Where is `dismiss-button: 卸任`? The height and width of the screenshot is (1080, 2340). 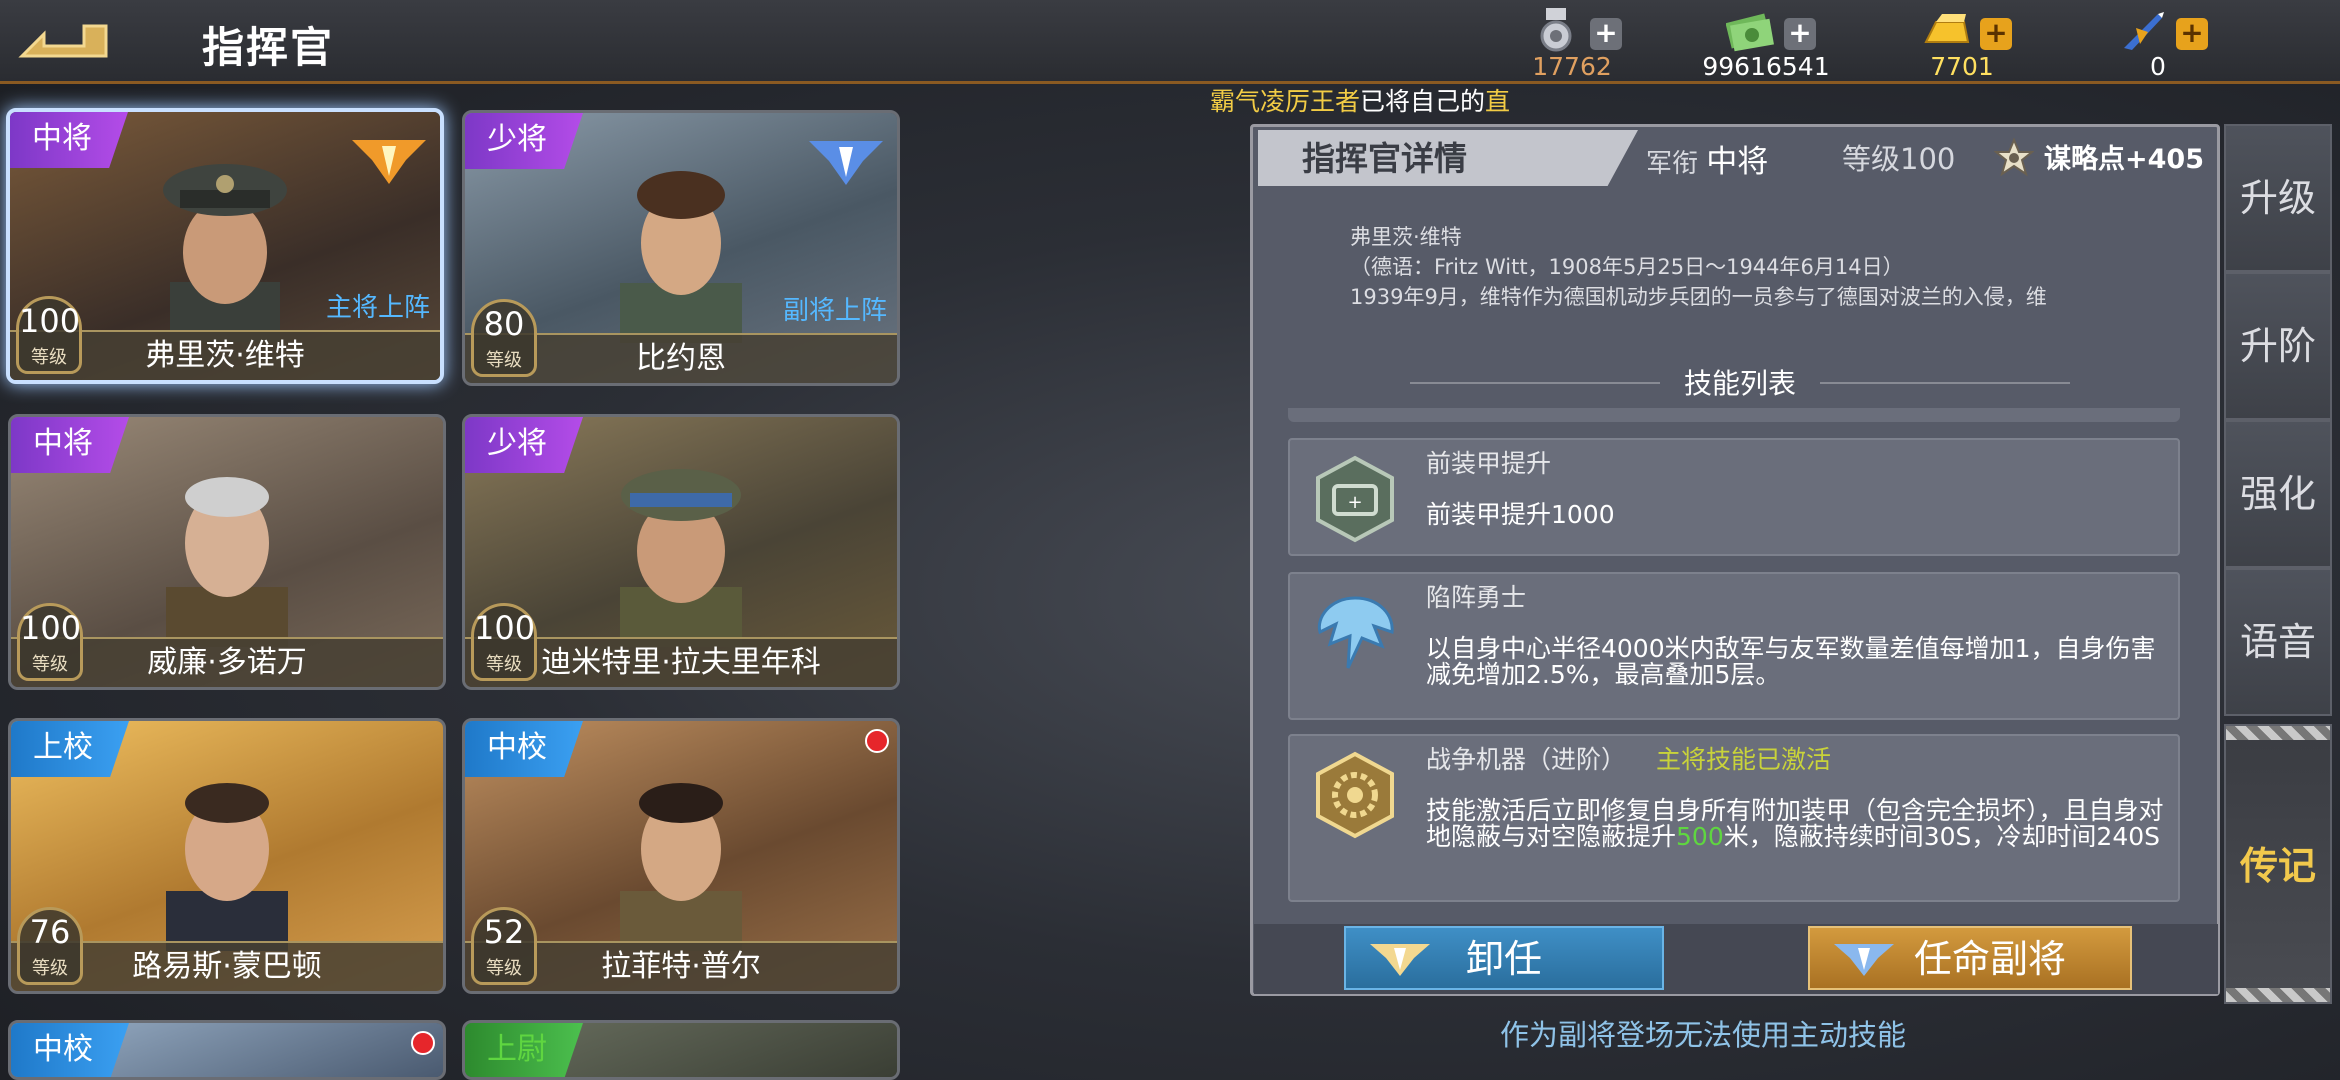 dismiss-button: 卸任 is located at coordinates (1504, 958).